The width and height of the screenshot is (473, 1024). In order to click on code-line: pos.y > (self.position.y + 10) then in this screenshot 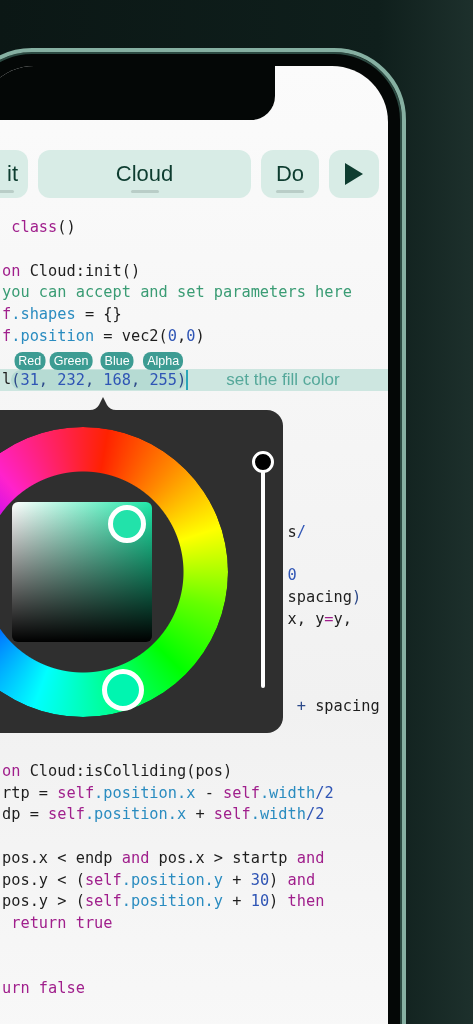, I will do `click(163, 902)`.